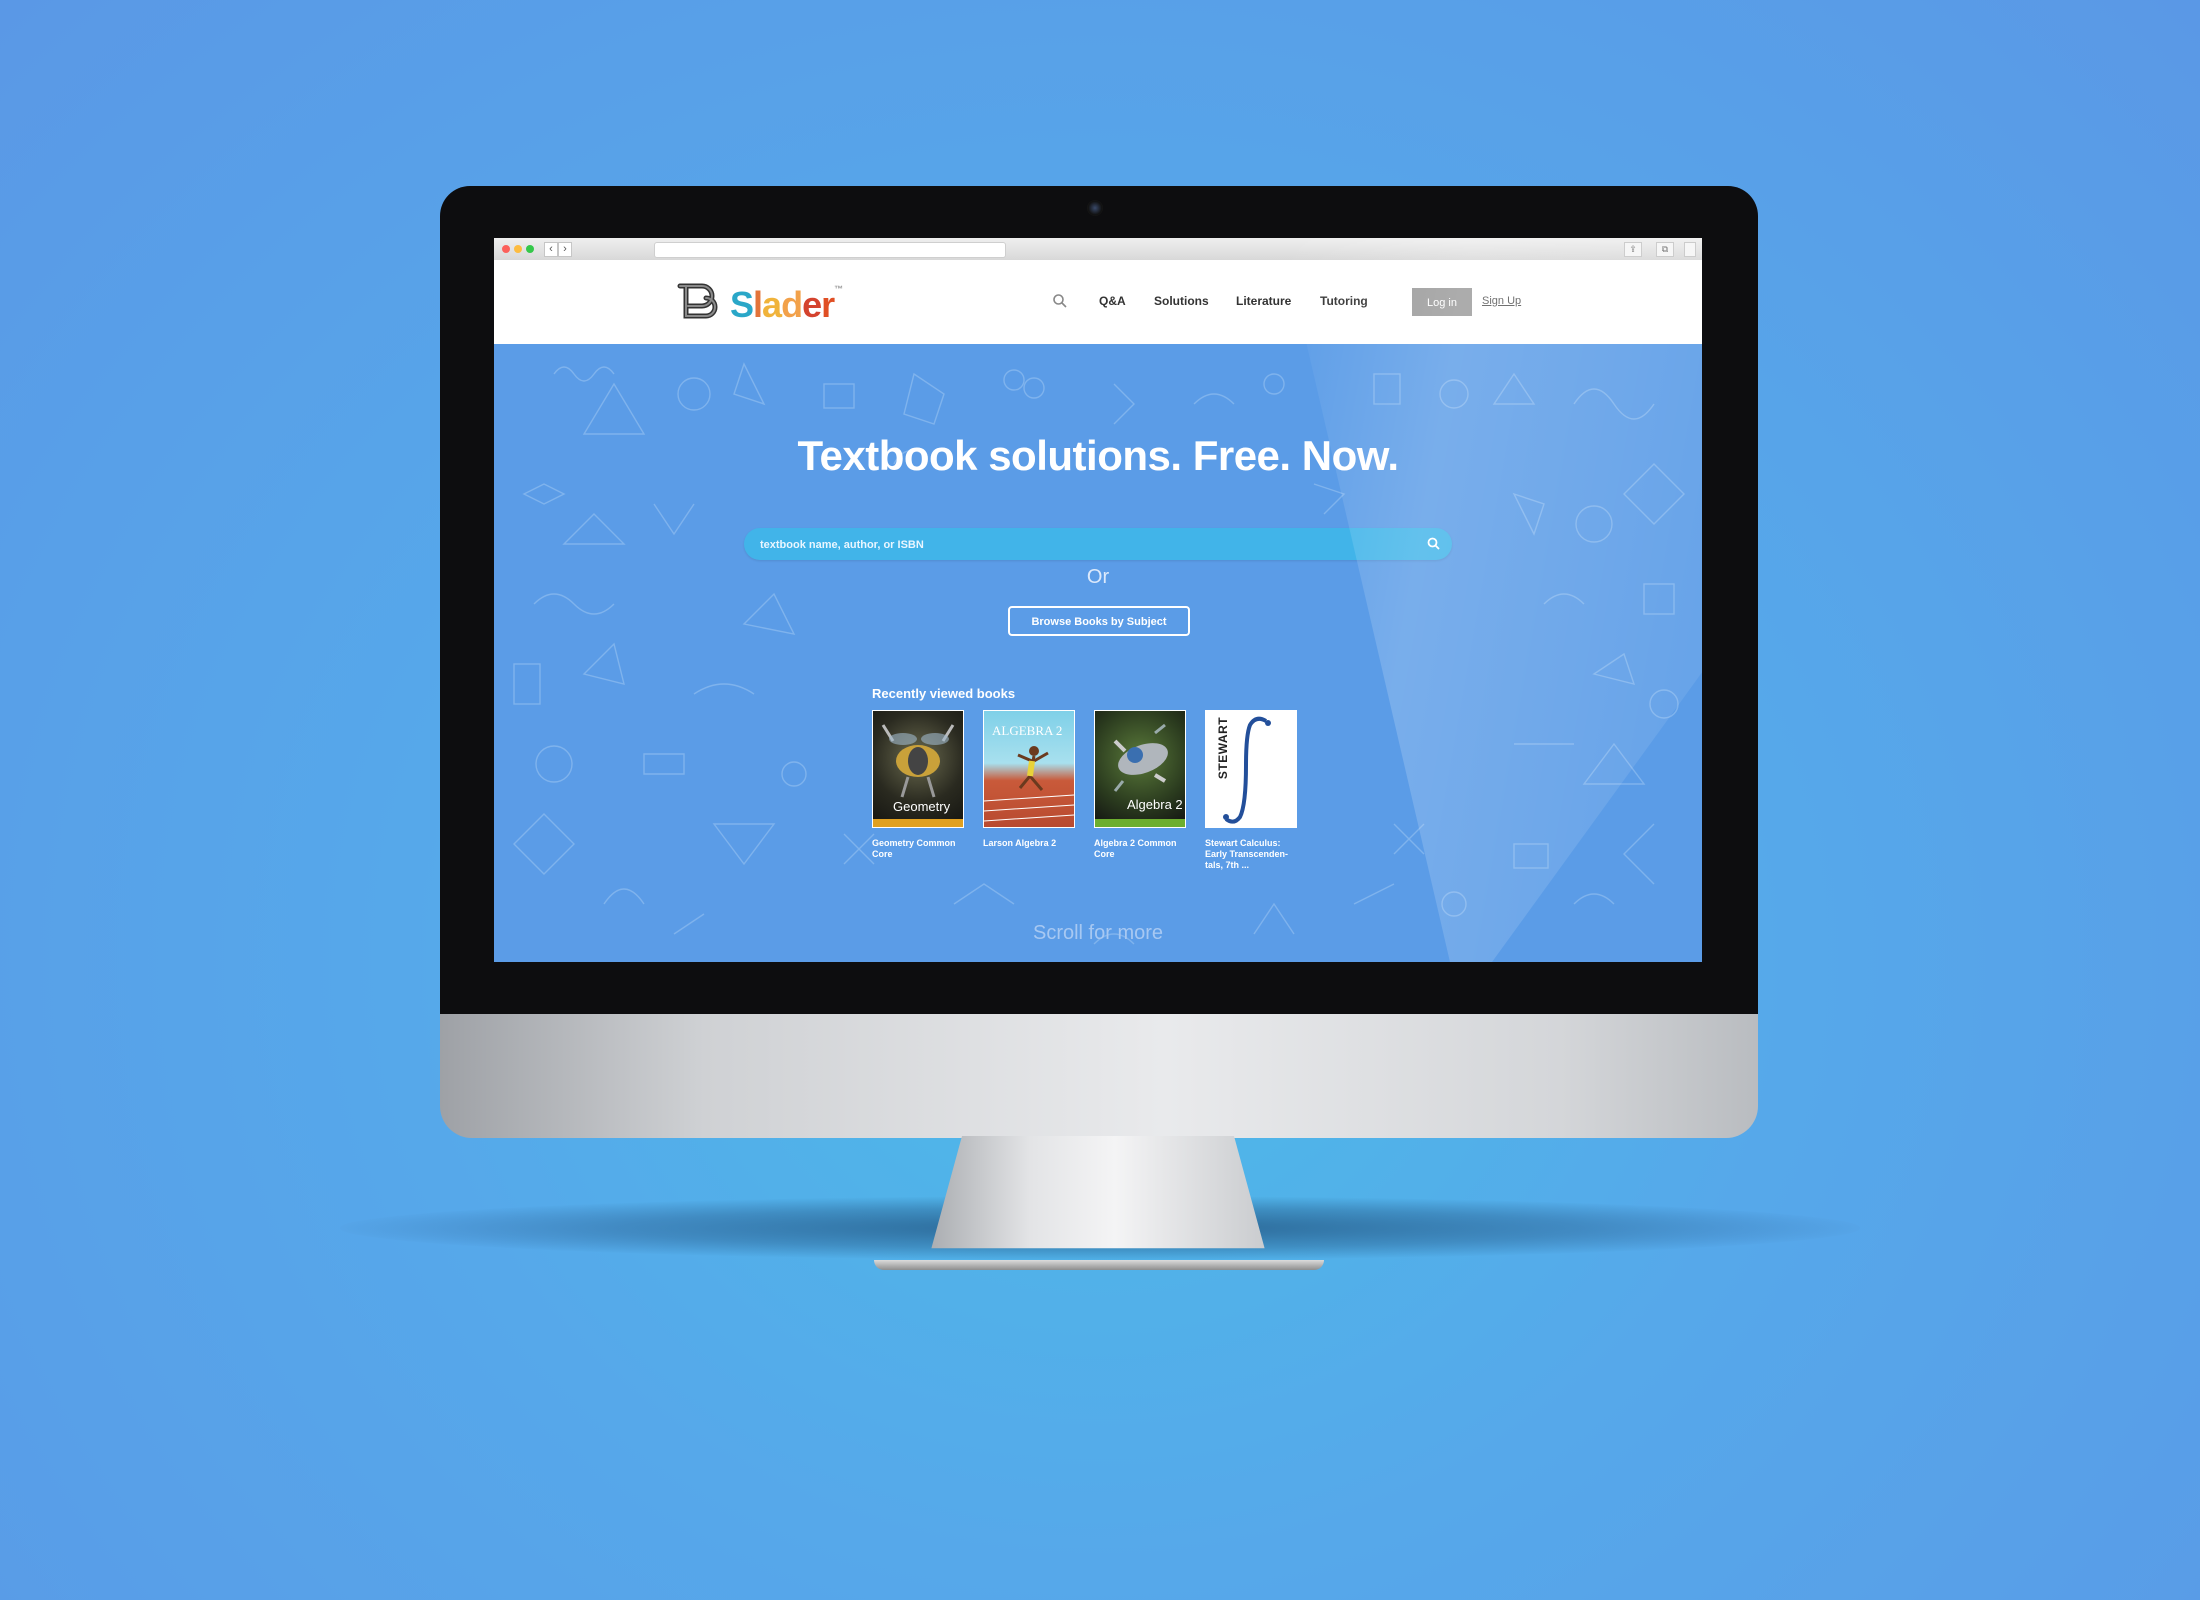 Image resolution: width=2200 pixels, height=1600 pixels. I want to click on minimize-window-icon, so click(518, 249).